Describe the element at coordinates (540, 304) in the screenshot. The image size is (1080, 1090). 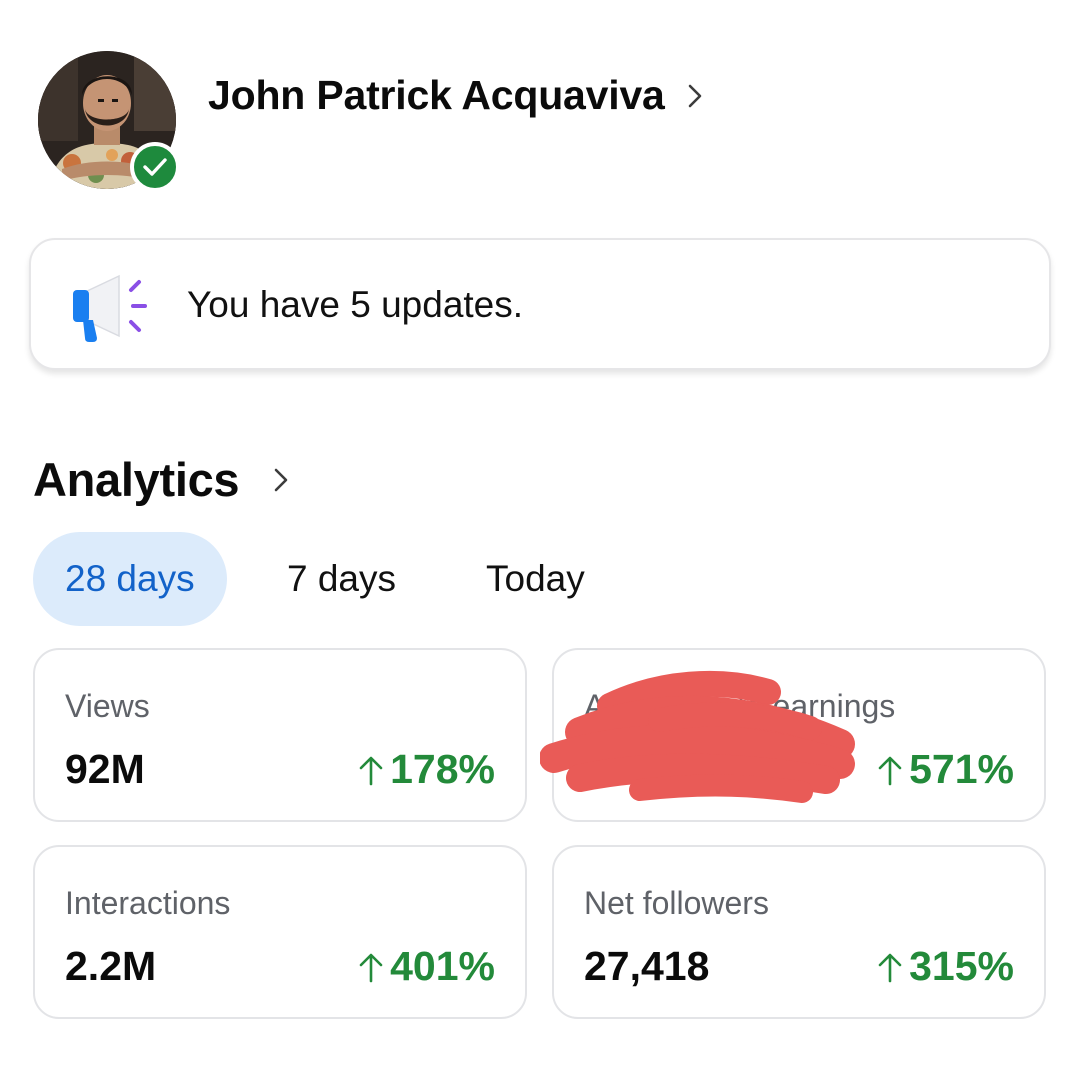
I see `updates-card: You have 5 updates.` at that location.